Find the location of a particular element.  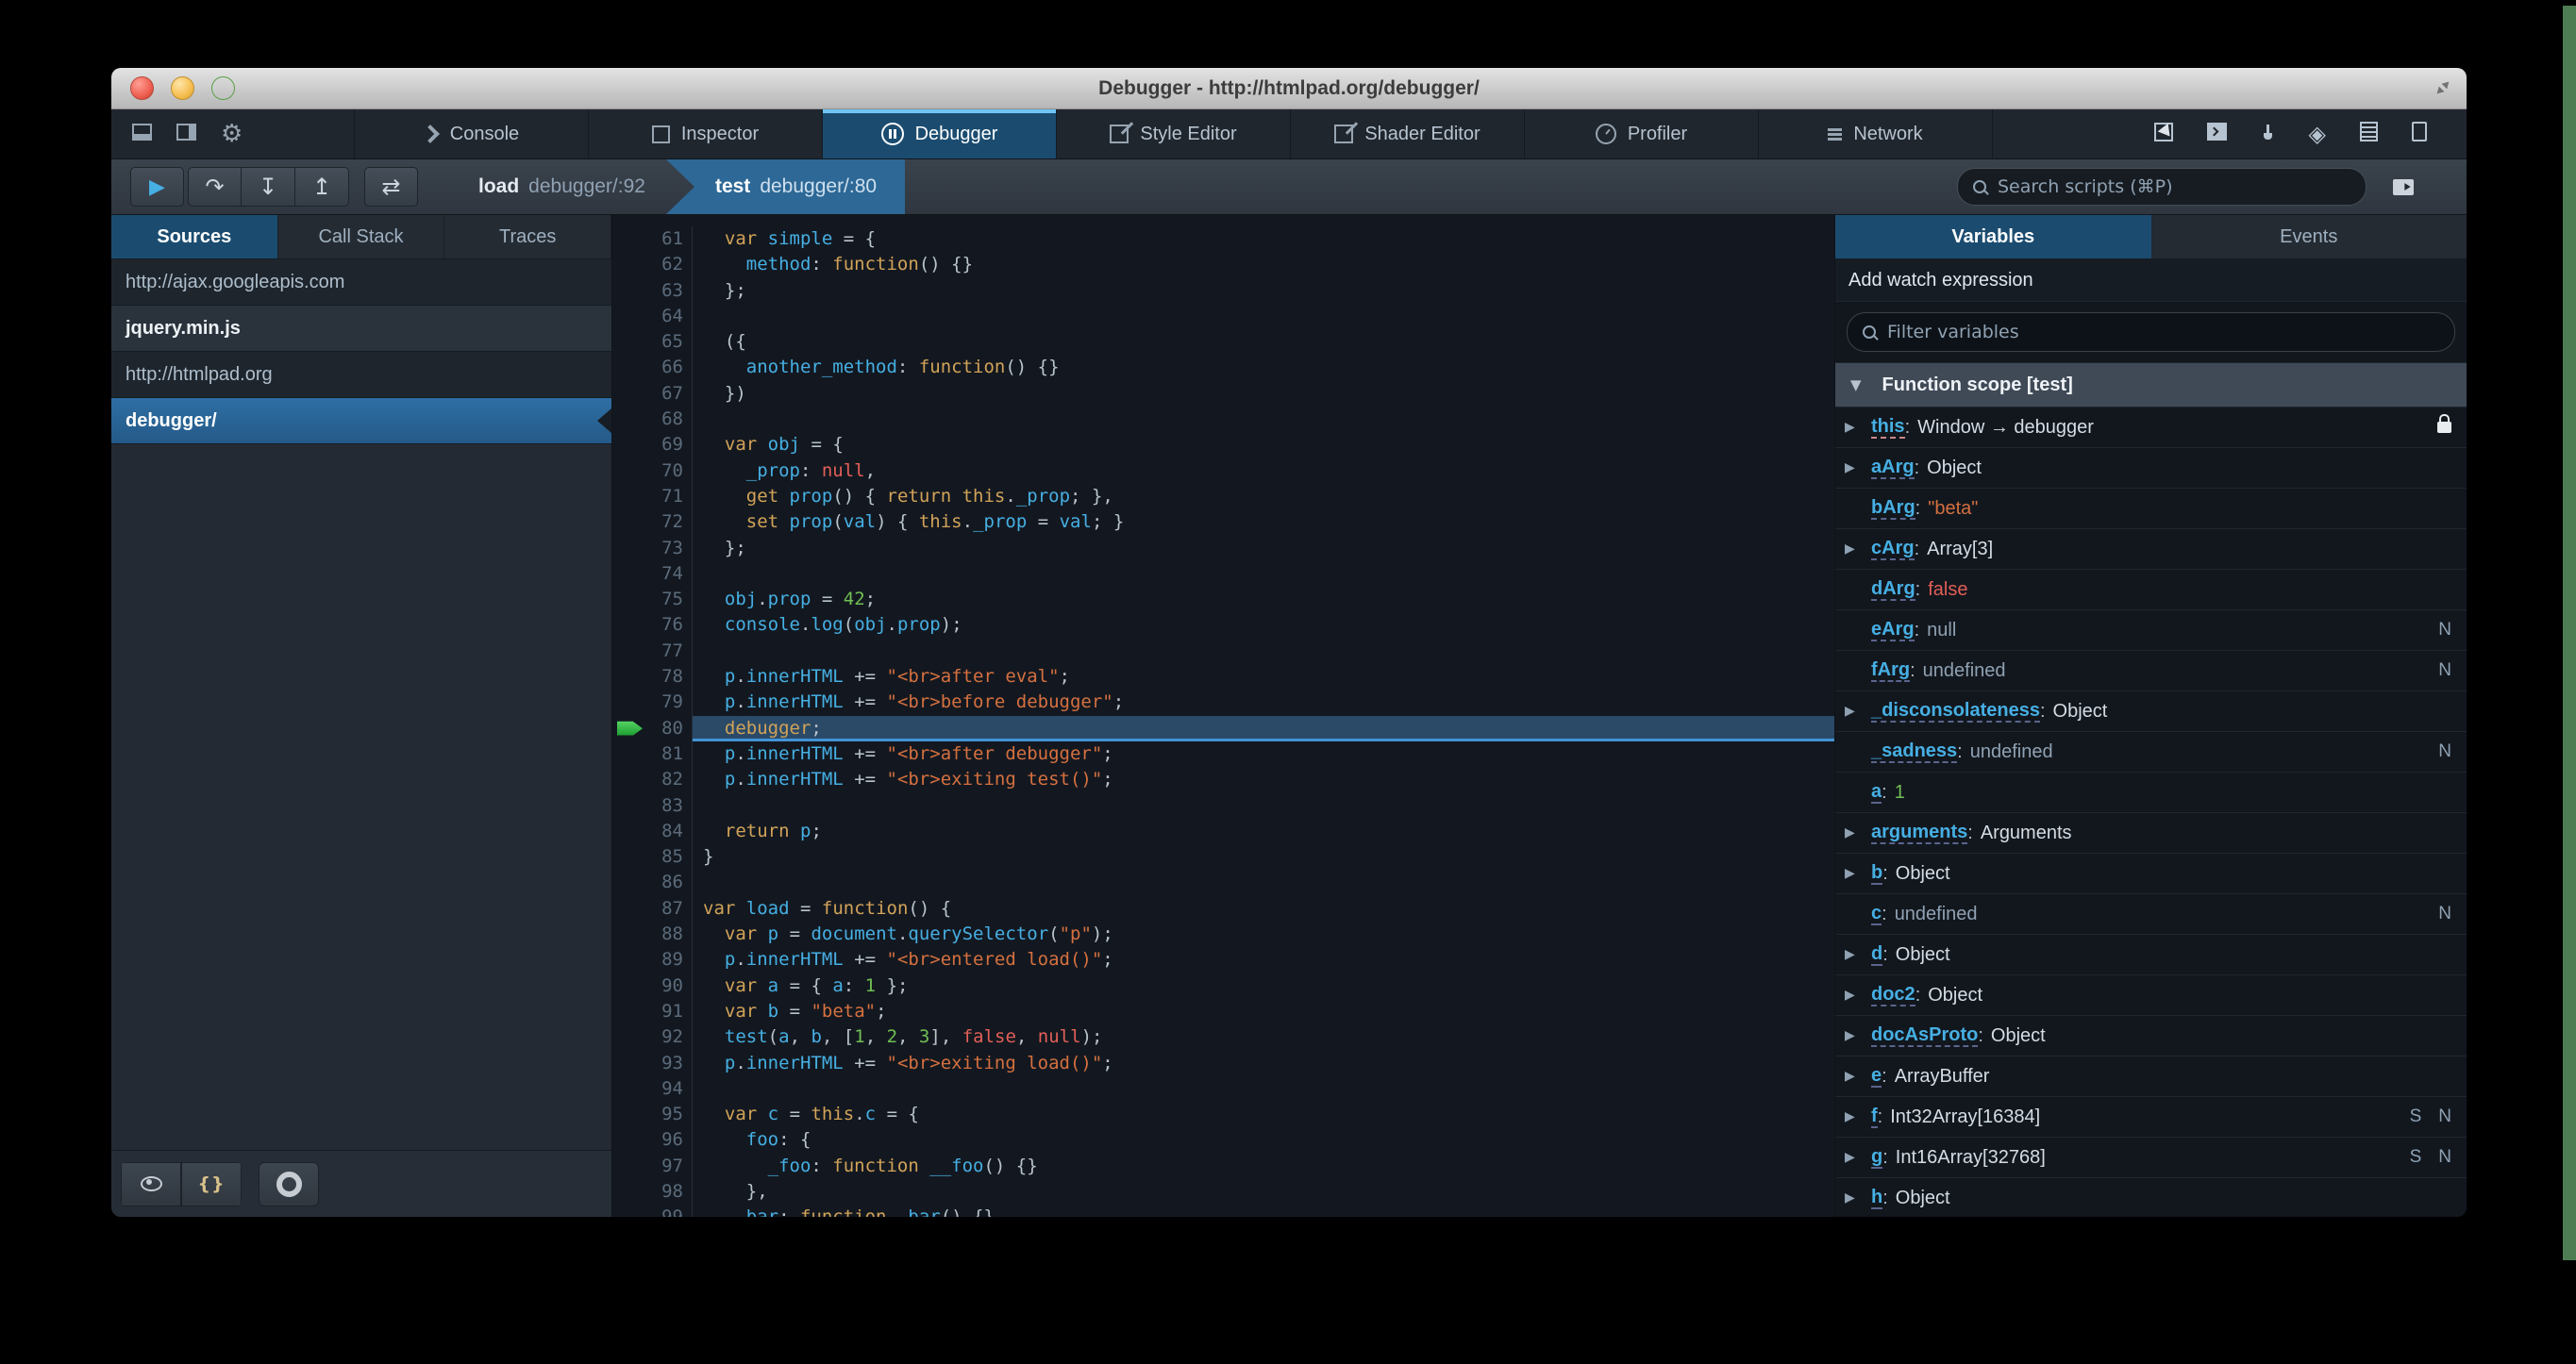

line-number: 76 is located at coordinates (671, 625).